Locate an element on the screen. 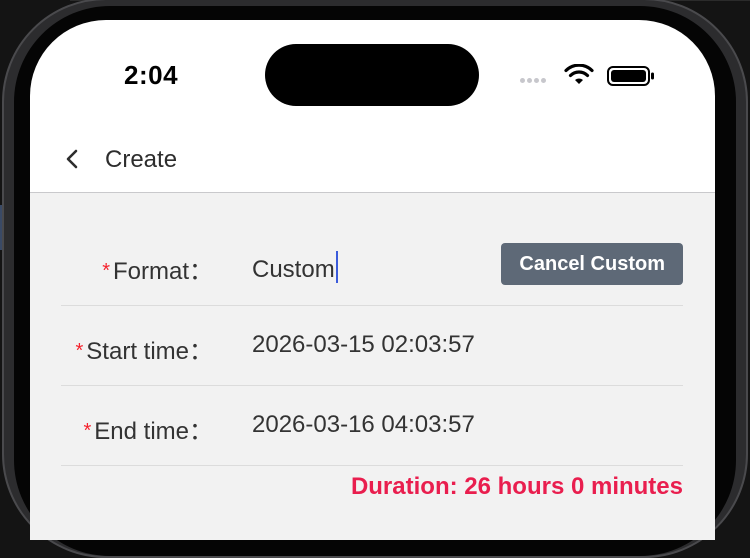 The height and width of the screenshot is (558, 750). format-input: Custom is located at coordinates (295, 267).